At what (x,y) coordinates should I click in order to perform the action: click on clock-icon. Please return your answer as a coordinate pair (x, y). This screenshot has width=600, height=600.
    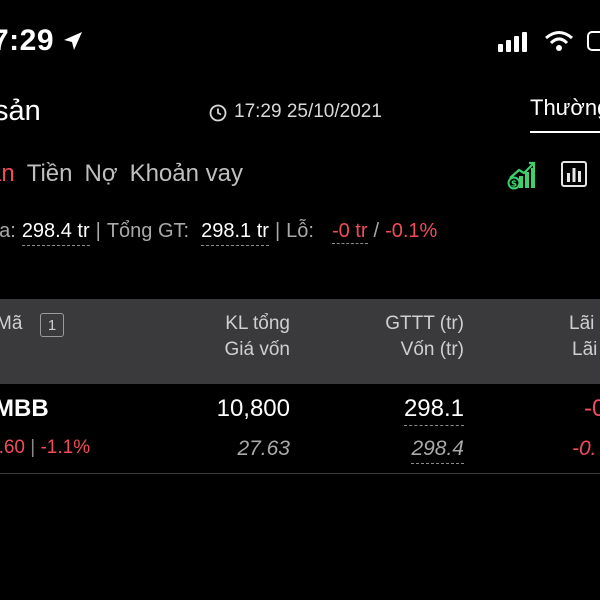
    Looking at the image, I should click on (218, 115).